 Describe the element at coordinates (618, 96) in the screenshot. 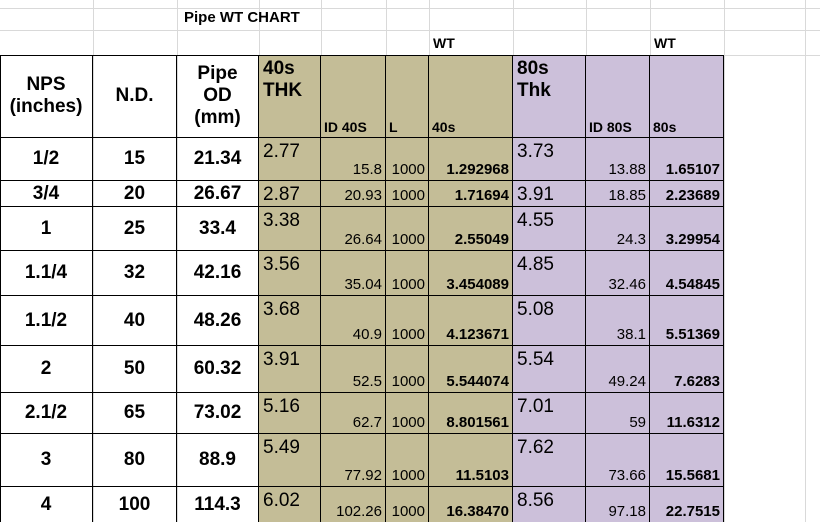

I see `header-id80: ID 80S` at that location.